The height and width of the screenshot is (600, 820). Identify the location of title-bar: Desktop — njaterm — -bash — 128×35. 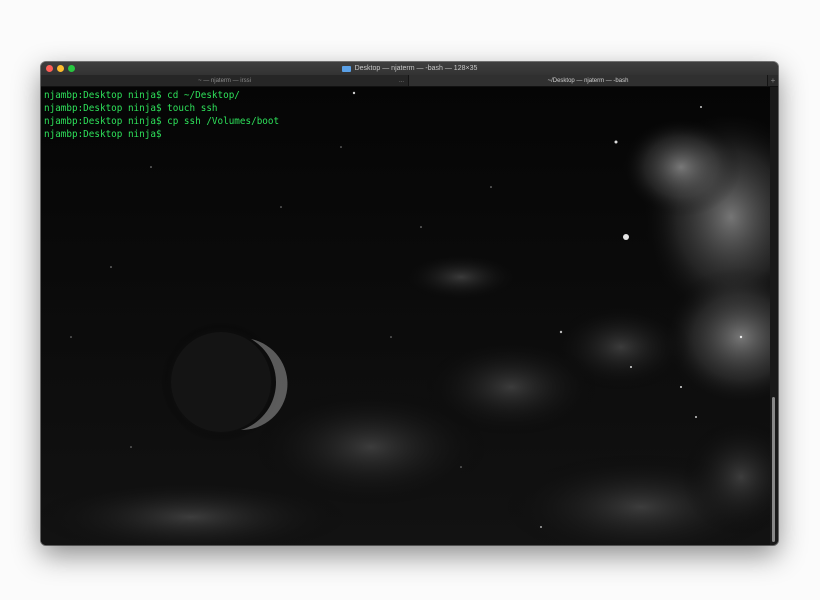
(409, 68).